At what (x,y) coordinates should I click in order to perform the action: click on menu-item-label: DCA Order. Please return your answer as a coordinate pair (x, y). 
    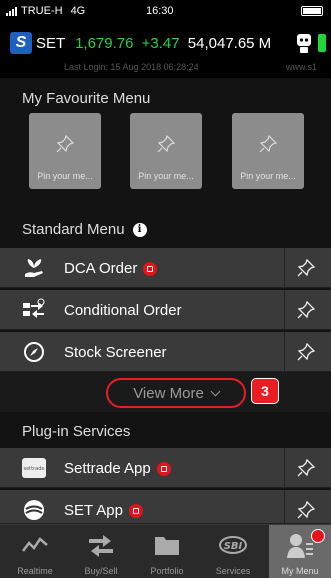
    Looking at the image, I should click on (111, 268).